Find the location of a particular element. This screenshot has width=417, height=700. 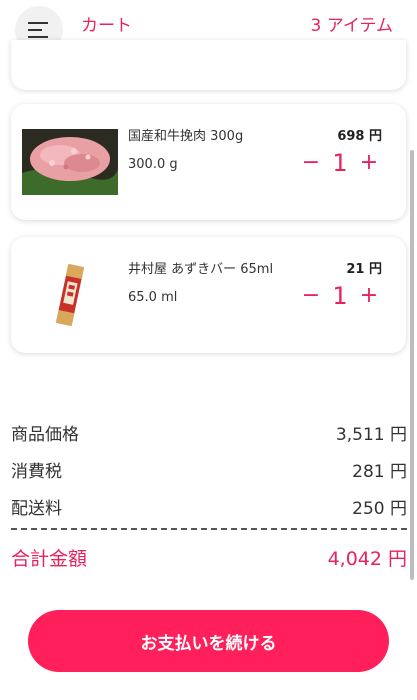

hamburger-menu-icon is located at coordinates (38, 30).